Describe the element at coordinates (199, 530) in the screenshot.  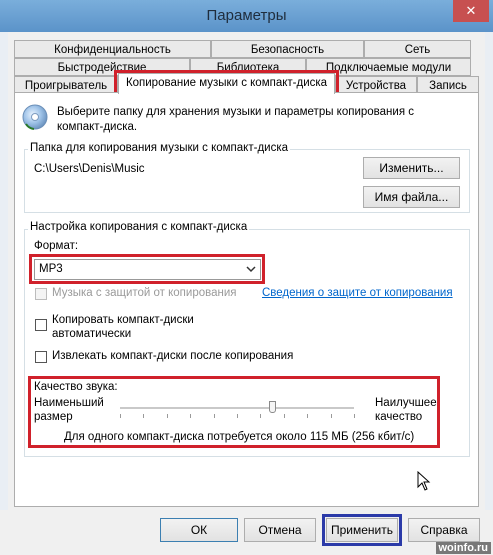
I see `ok-button: ОК` at that location.